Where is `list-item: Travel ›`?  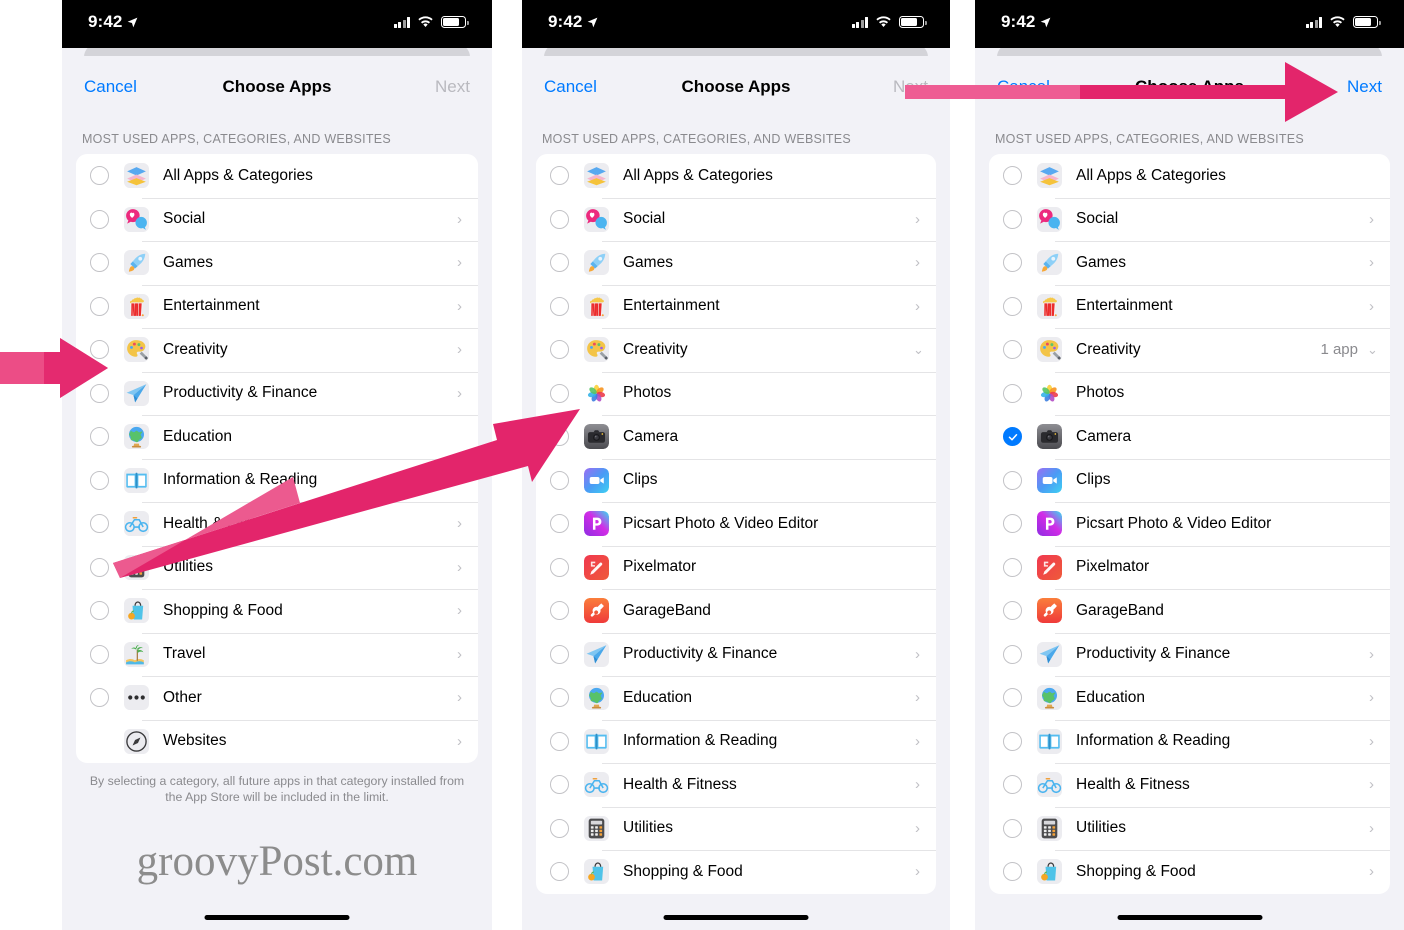
list-item: Travel › is located at coordinates (277, 654).